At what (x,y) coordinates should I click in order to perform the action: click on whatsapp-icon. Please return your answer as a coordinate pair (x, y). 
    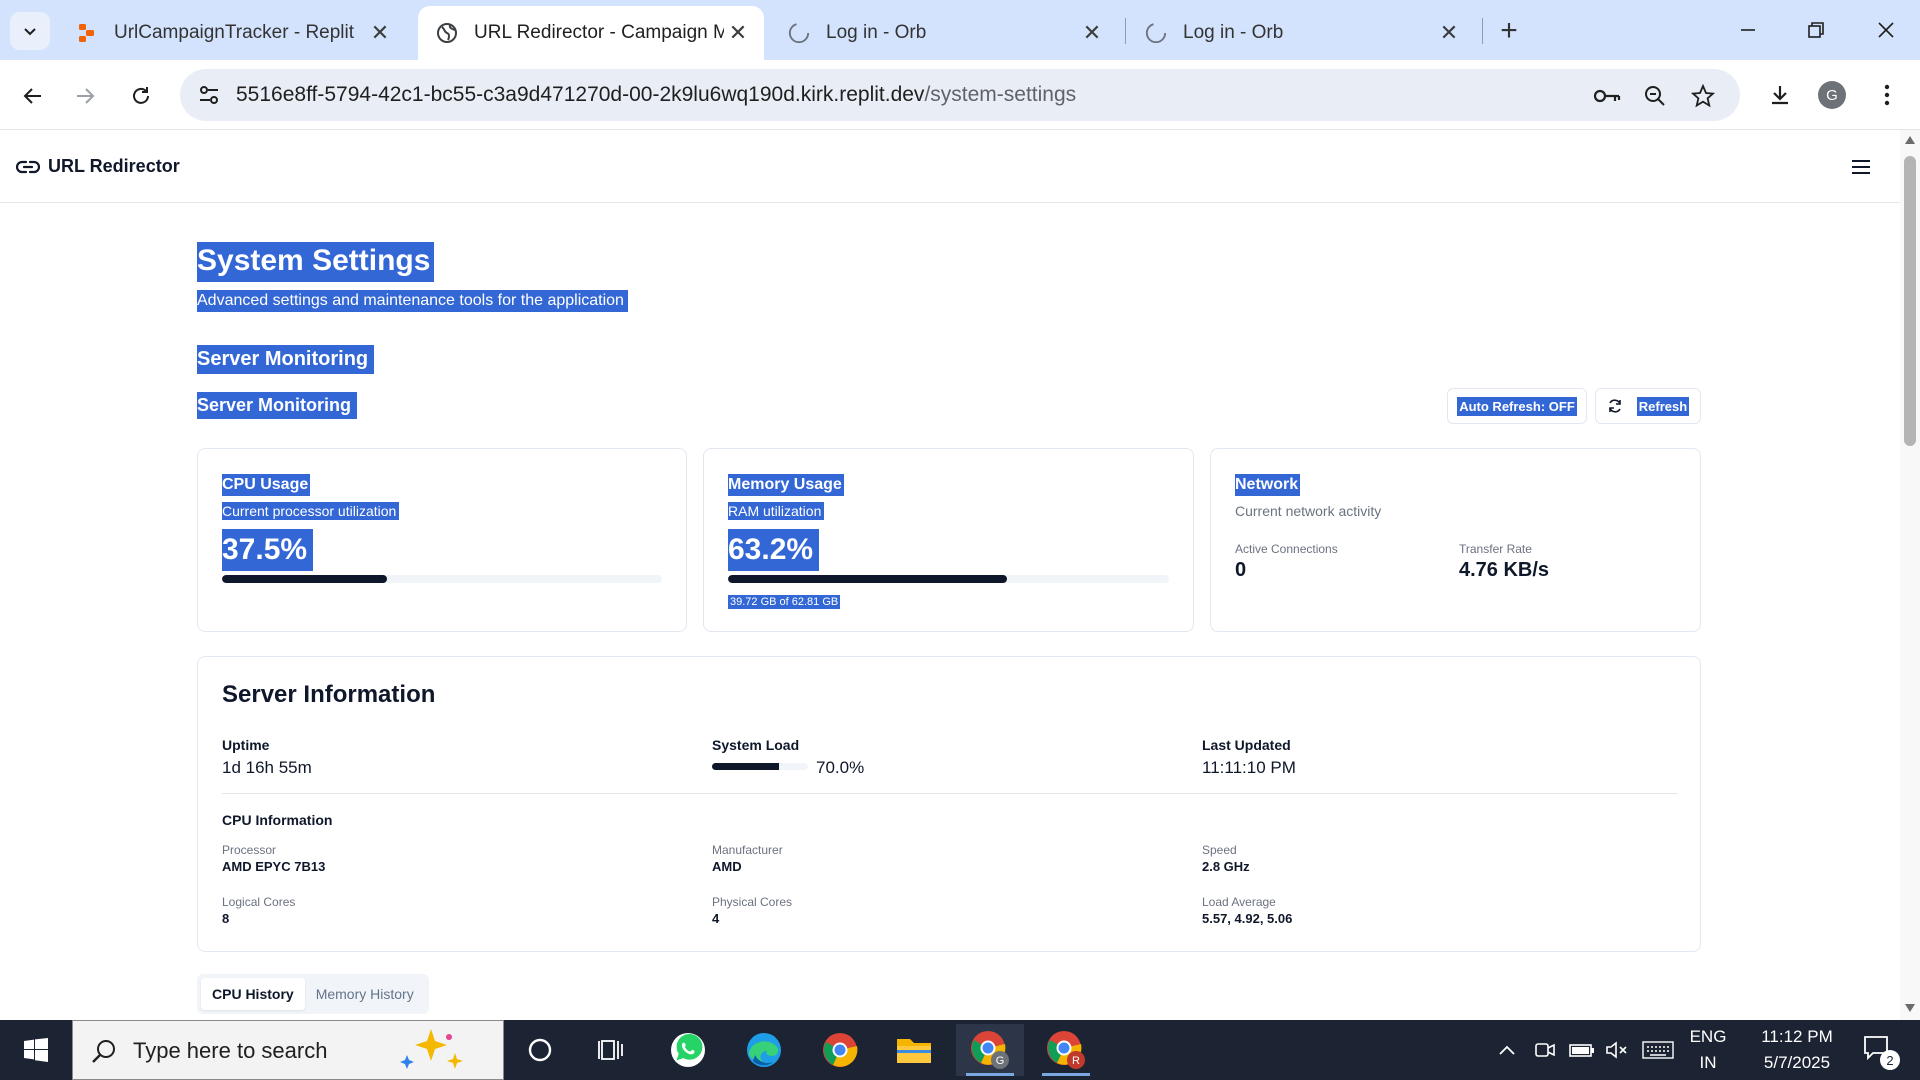
    Looking at the image, I should click on (688, 1050).